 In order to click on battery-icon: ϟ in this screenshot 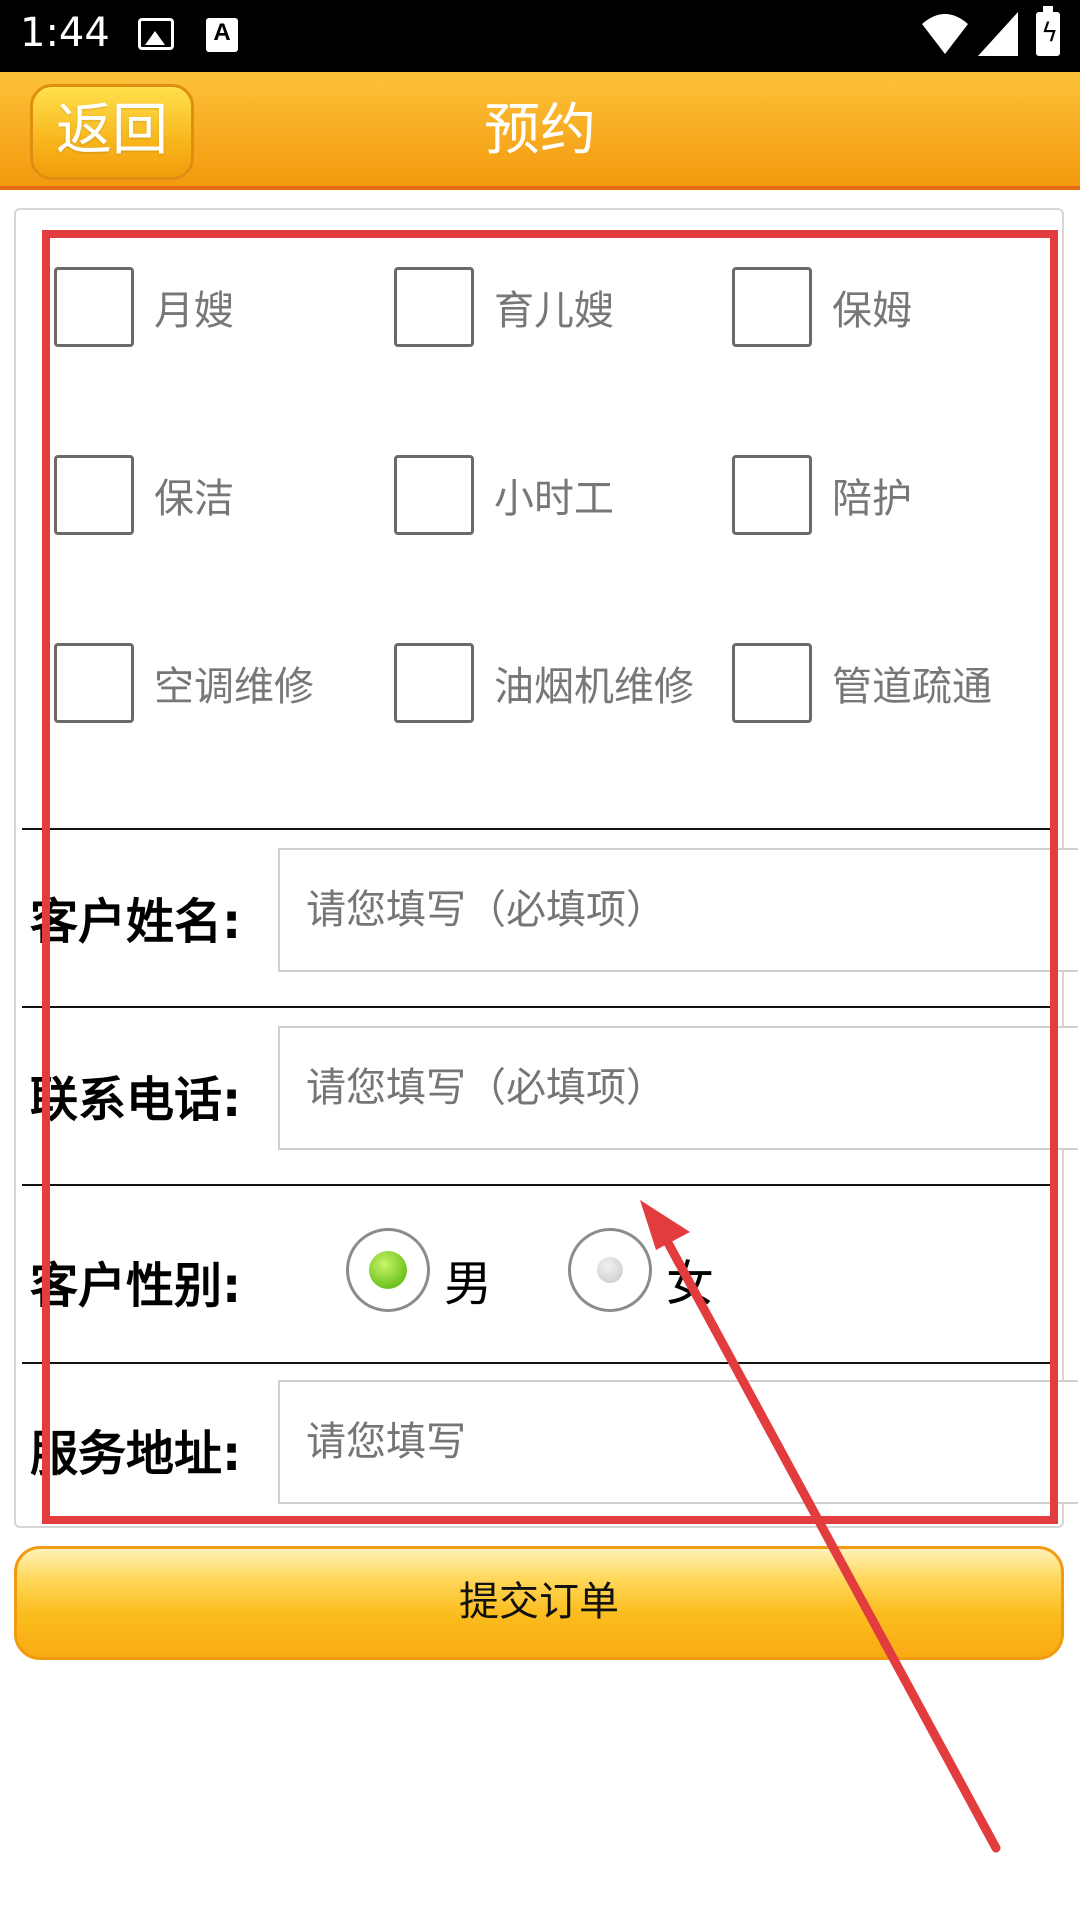, I will do `click(1048, 31)`.